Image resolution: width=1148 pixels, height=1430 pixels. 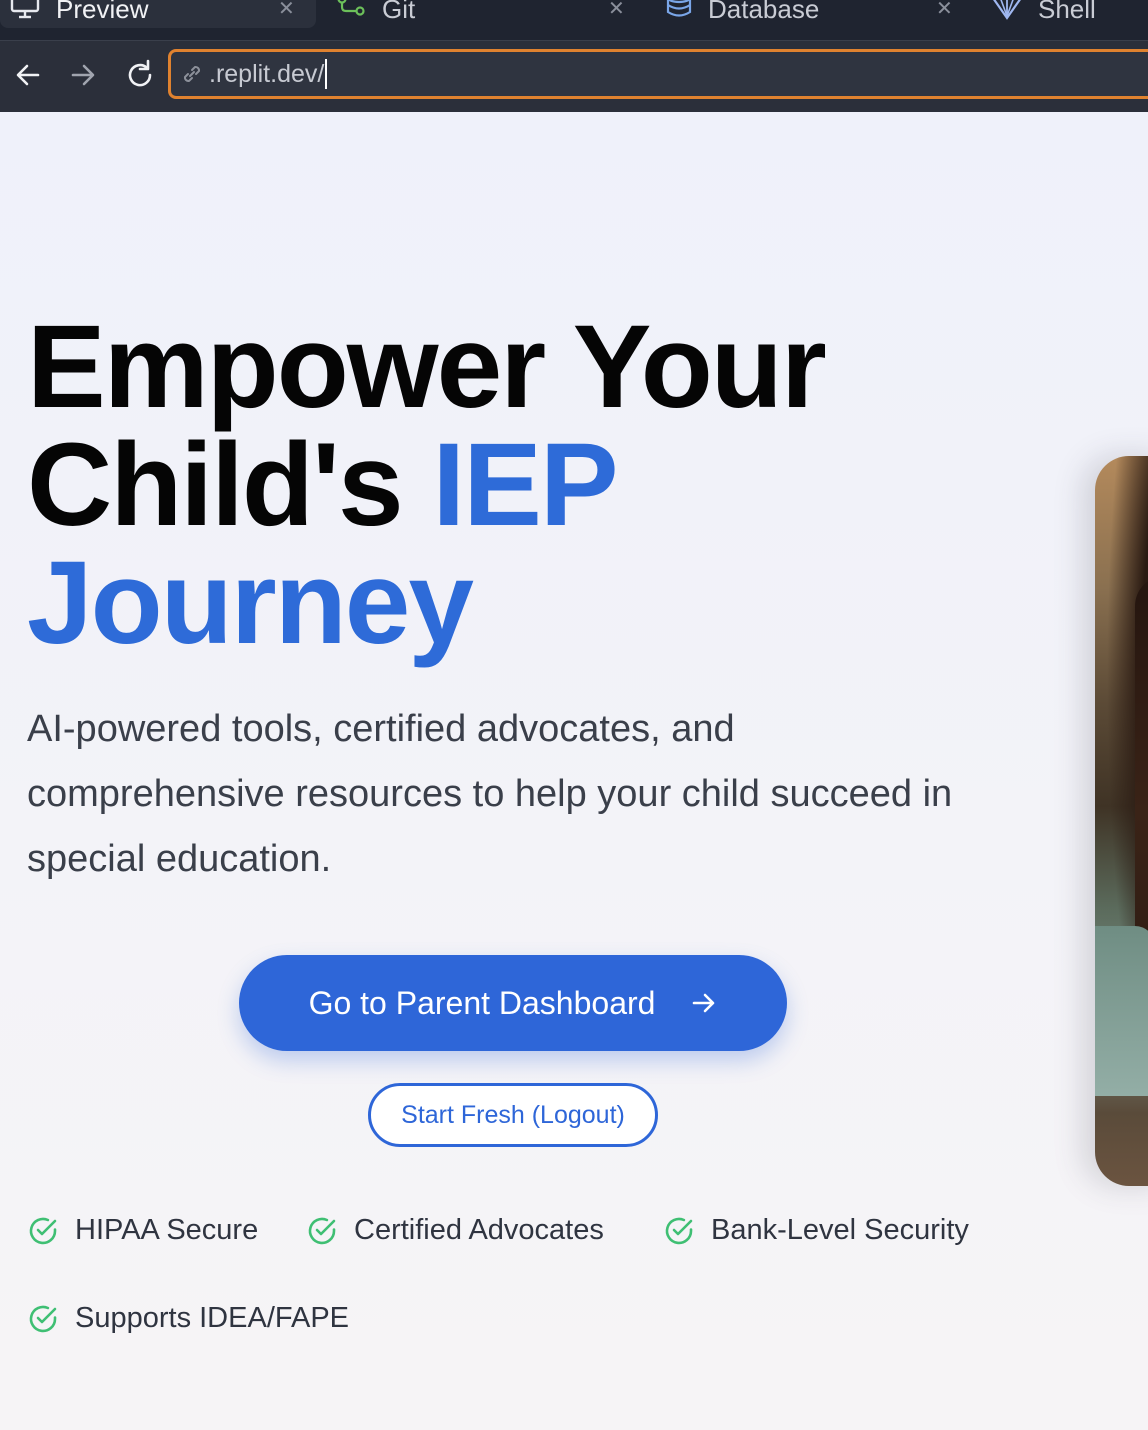 What do you see at coordinates (658, 74) in the screenshot?
I see `url-input: .replit.dev/` at bounding box center [658, 74].